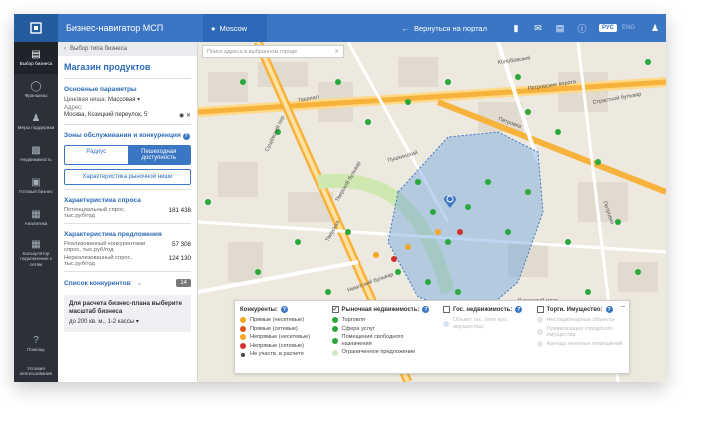 This screenshot has width=714, height=430. Describe the element at coordinates (102, 322) in the screenshot. I see `scale-select-value: до 200 кв. м., 1-2 кассы` at that location.